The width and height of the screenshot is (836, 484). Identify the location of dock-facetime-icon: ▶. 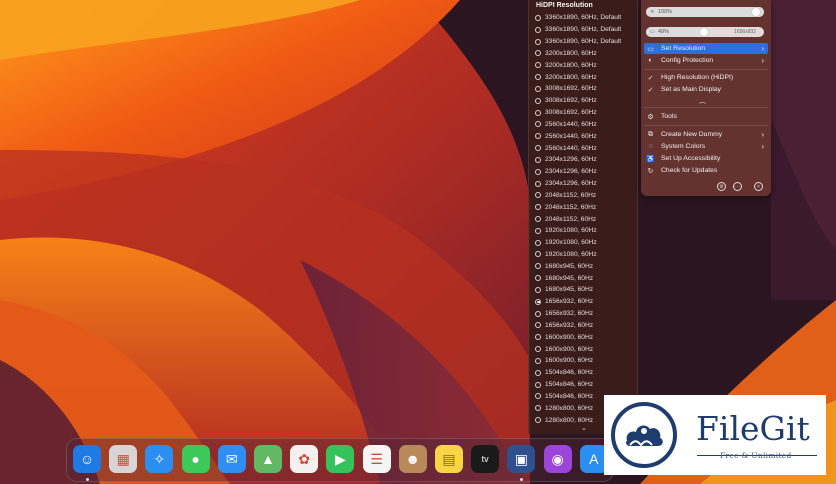
(340, 459).